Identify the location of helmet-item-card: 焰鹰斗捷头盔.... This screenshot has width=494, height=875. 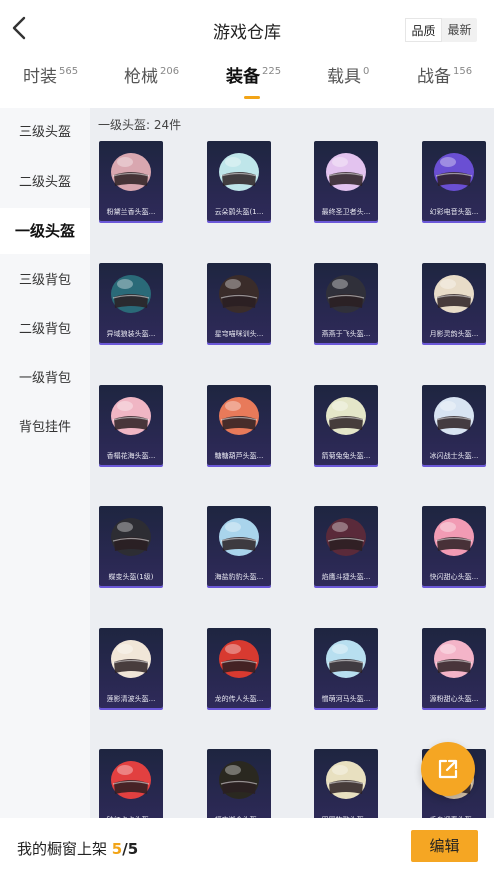
(346, 546).